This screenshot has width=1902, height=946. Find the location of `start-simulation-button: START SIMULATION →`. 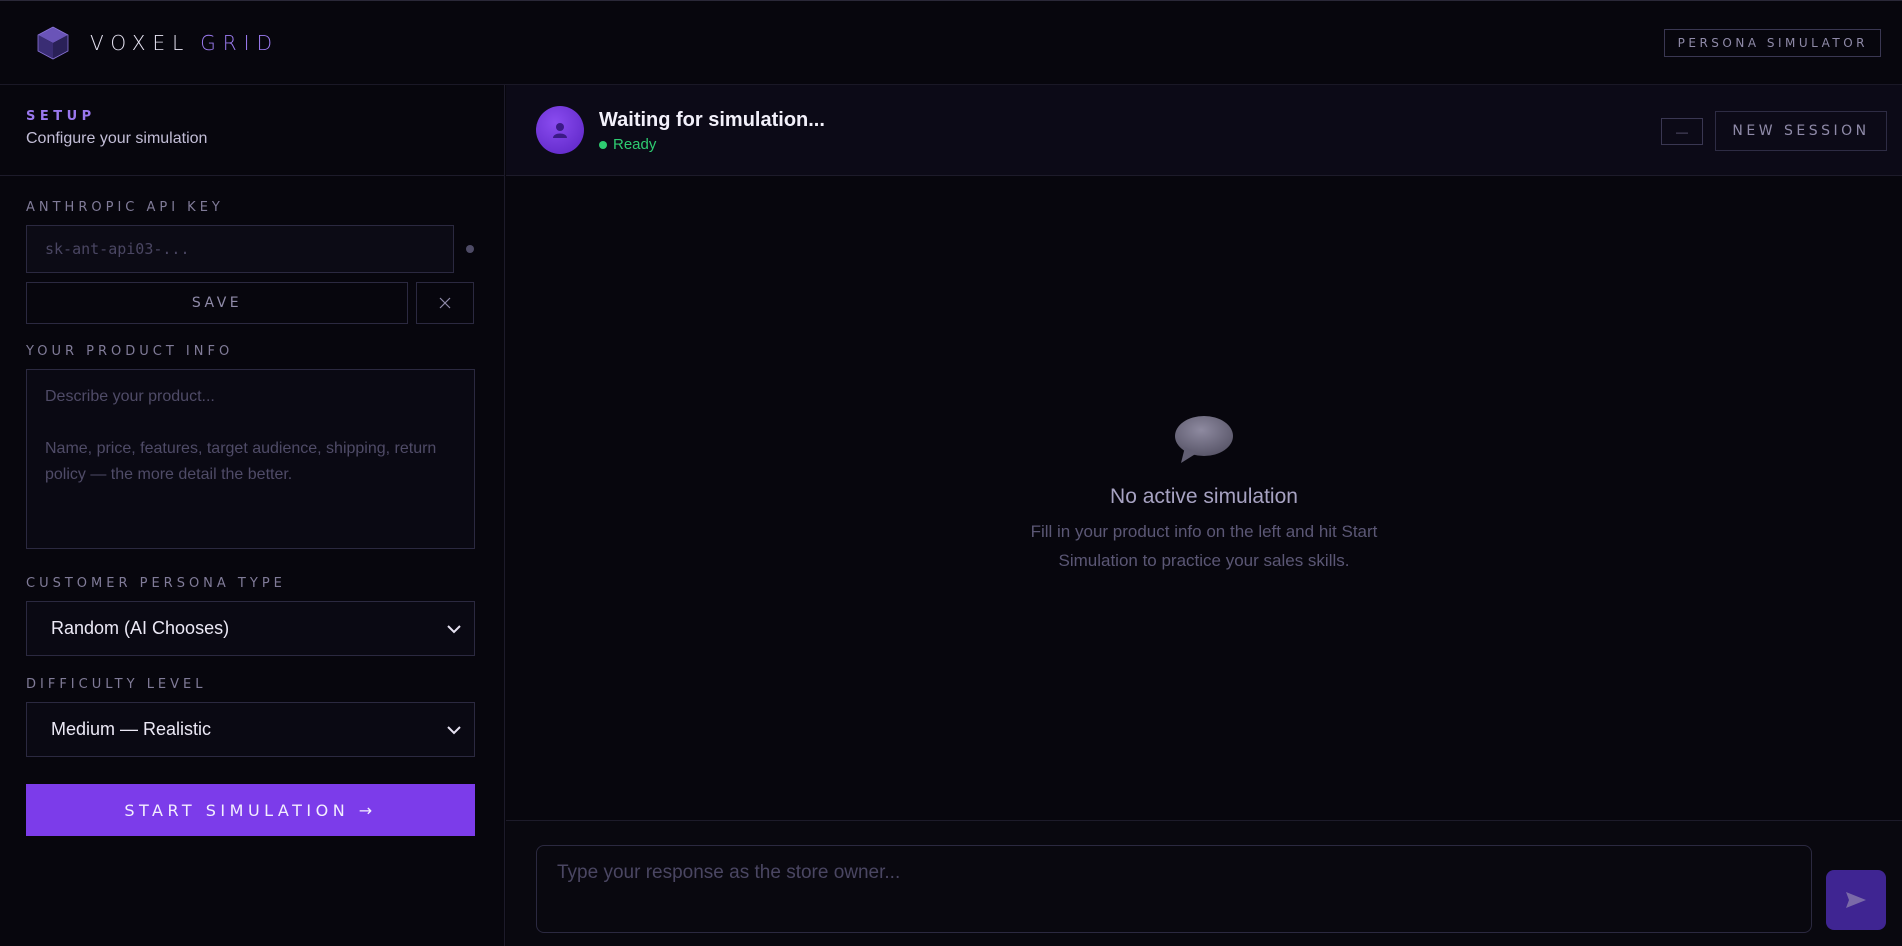

start-simulation-button: START SIMULATION → is located at coordinates (250, 810).